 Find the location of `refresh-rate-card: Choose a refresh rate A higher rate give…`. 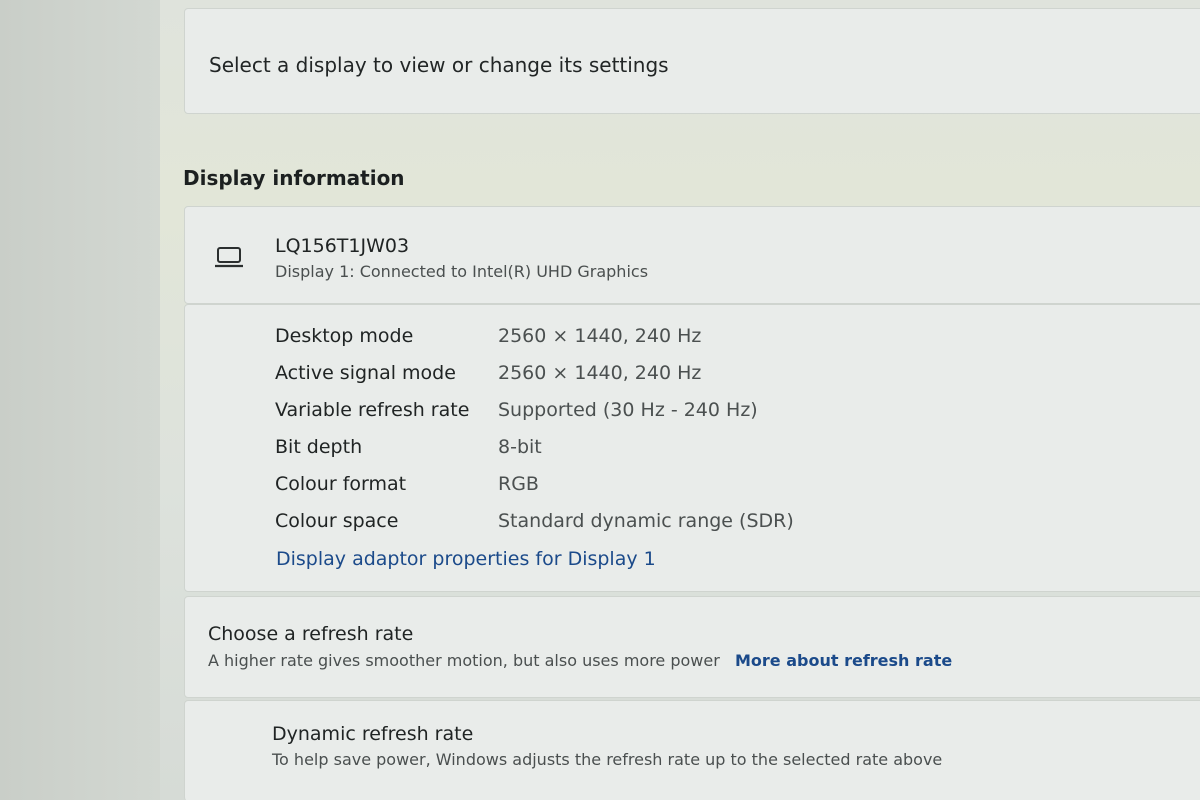

refresh-rate-card: Choose a refresh rate A higher rate give… is located at coordinates (692, 647).